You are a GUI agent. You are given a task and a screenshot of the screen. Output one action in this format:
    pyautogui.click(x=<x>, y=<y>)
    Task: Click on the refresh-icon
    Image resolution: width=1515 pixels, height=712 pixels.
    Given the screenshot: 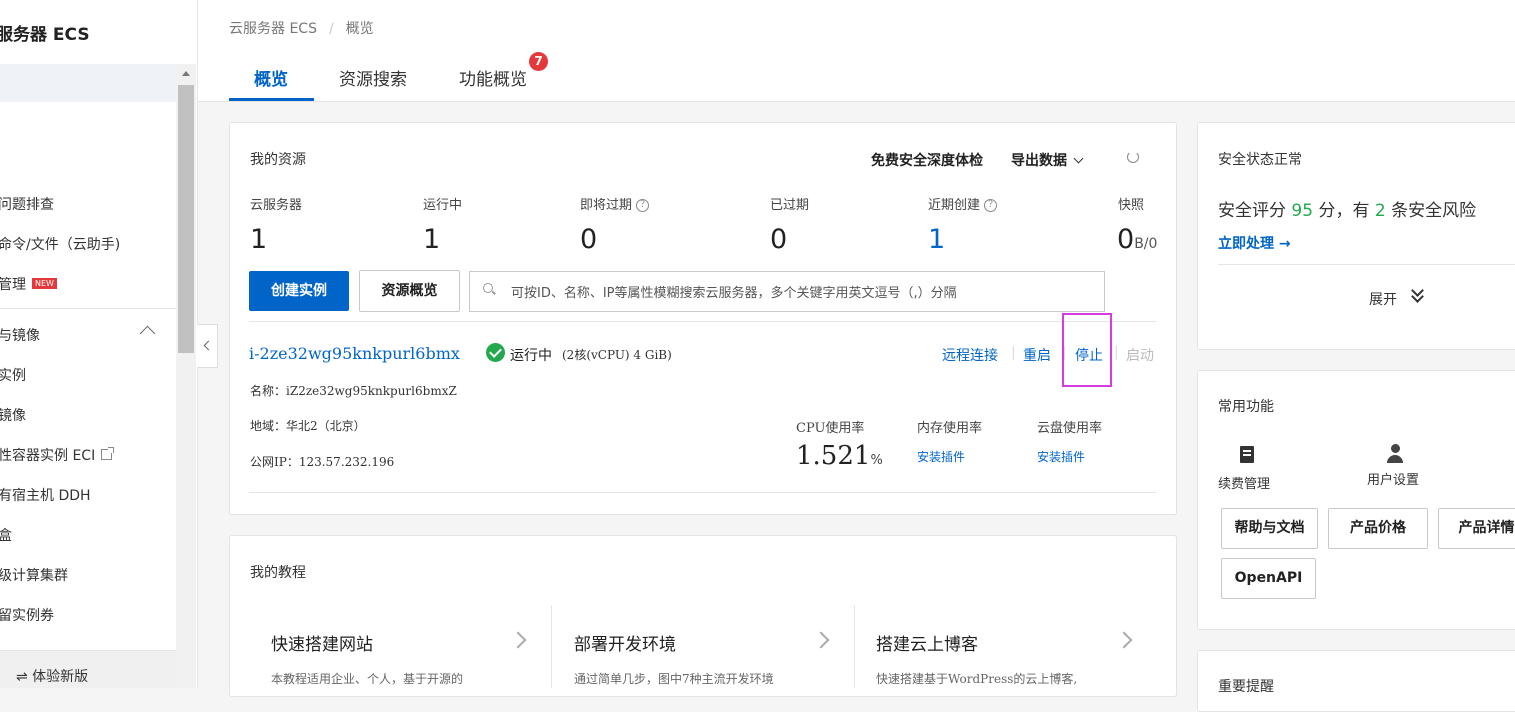 What is the action you would take?
    pyautogui.click(x=1133, y=157)
    